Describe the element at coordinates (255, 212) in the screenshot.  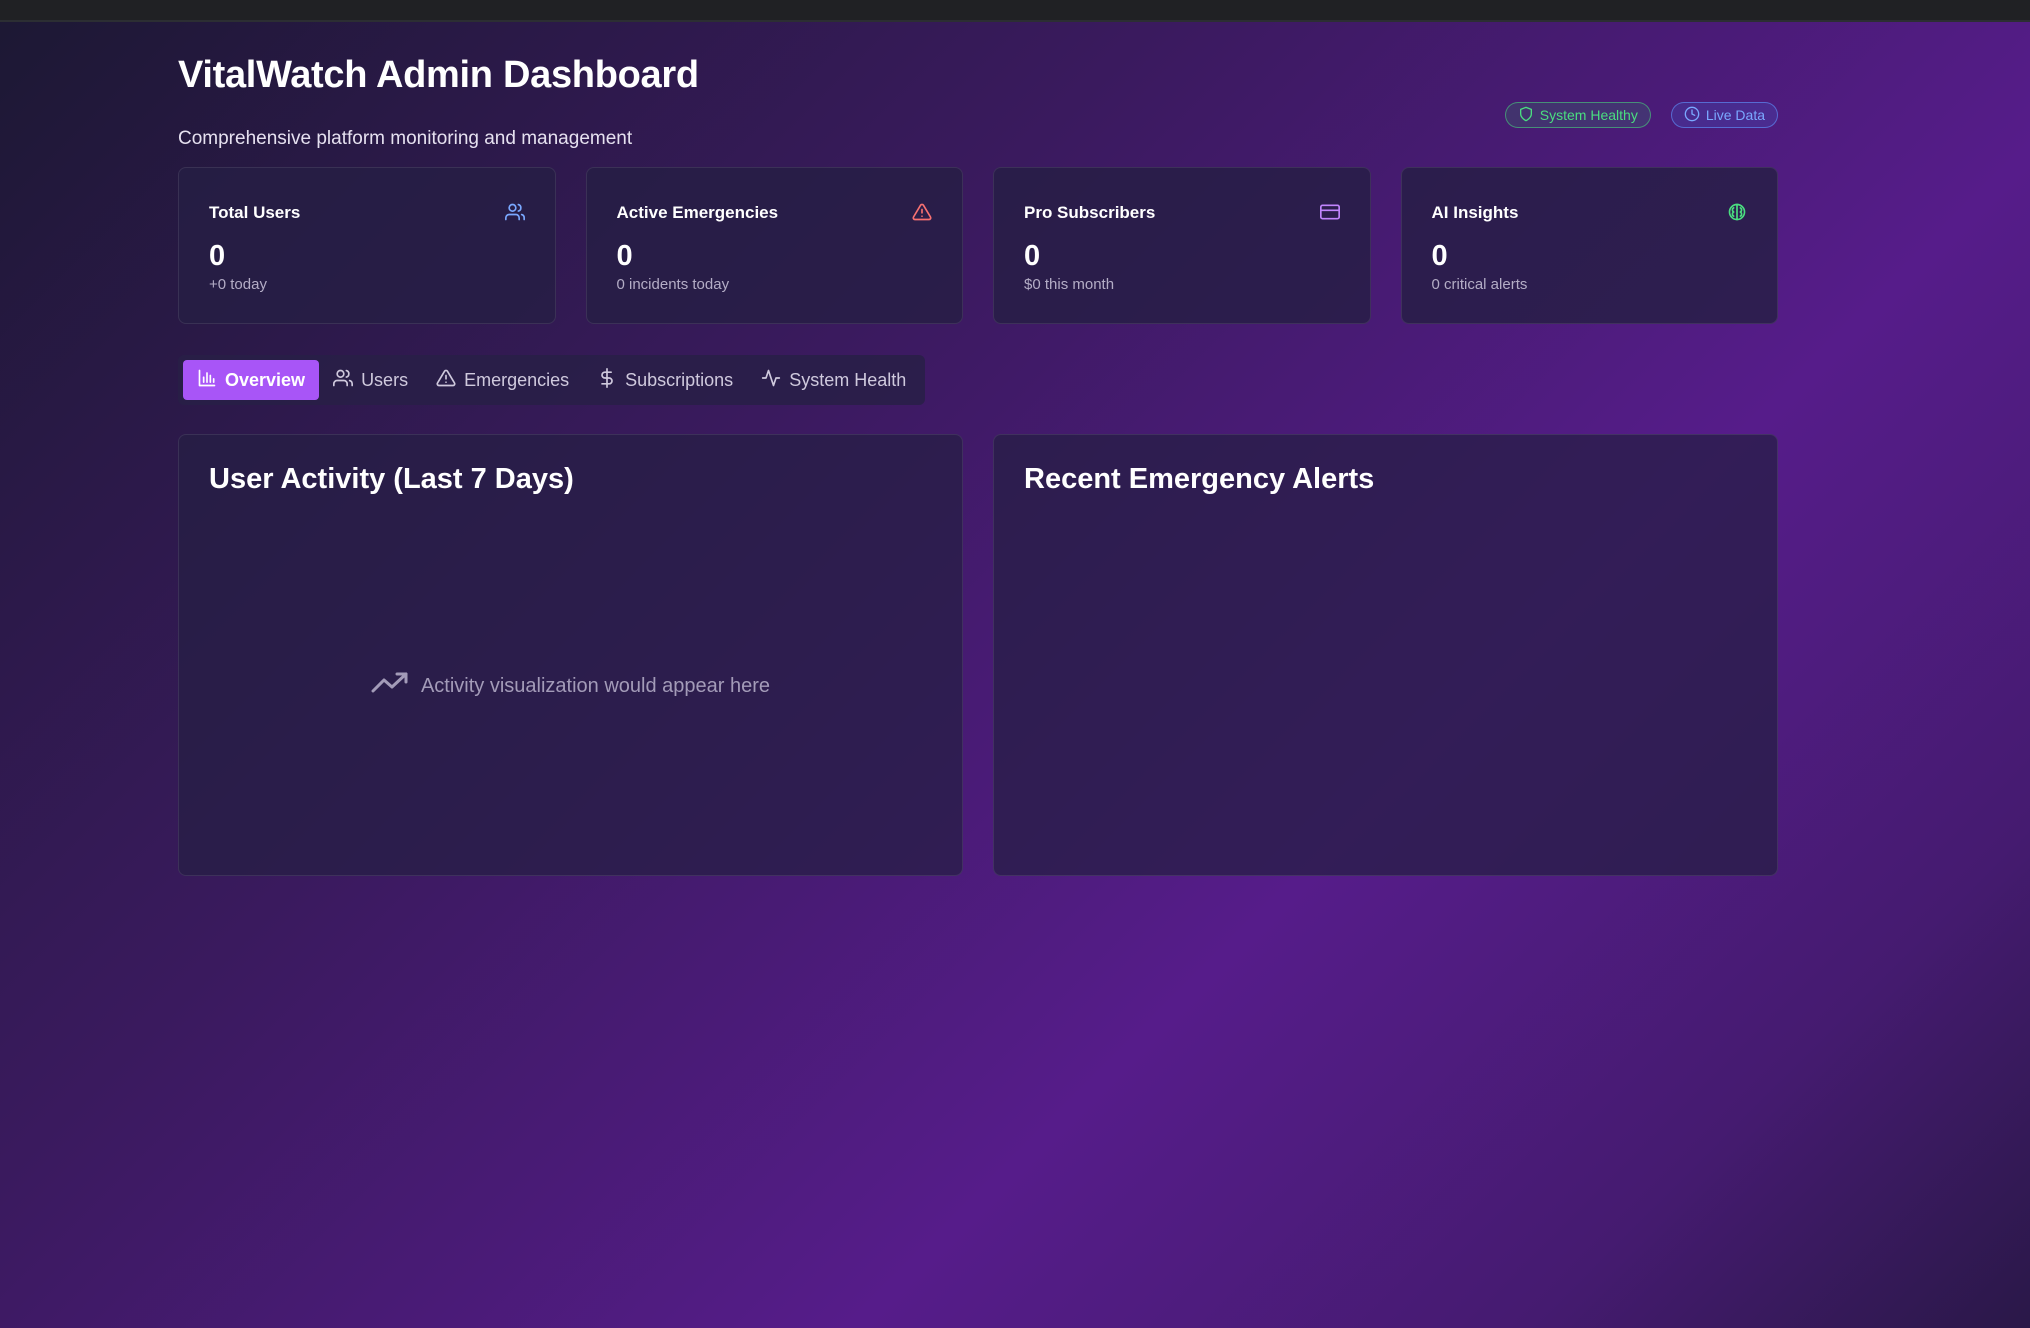
I see `stat-label: Total Users` at that location.